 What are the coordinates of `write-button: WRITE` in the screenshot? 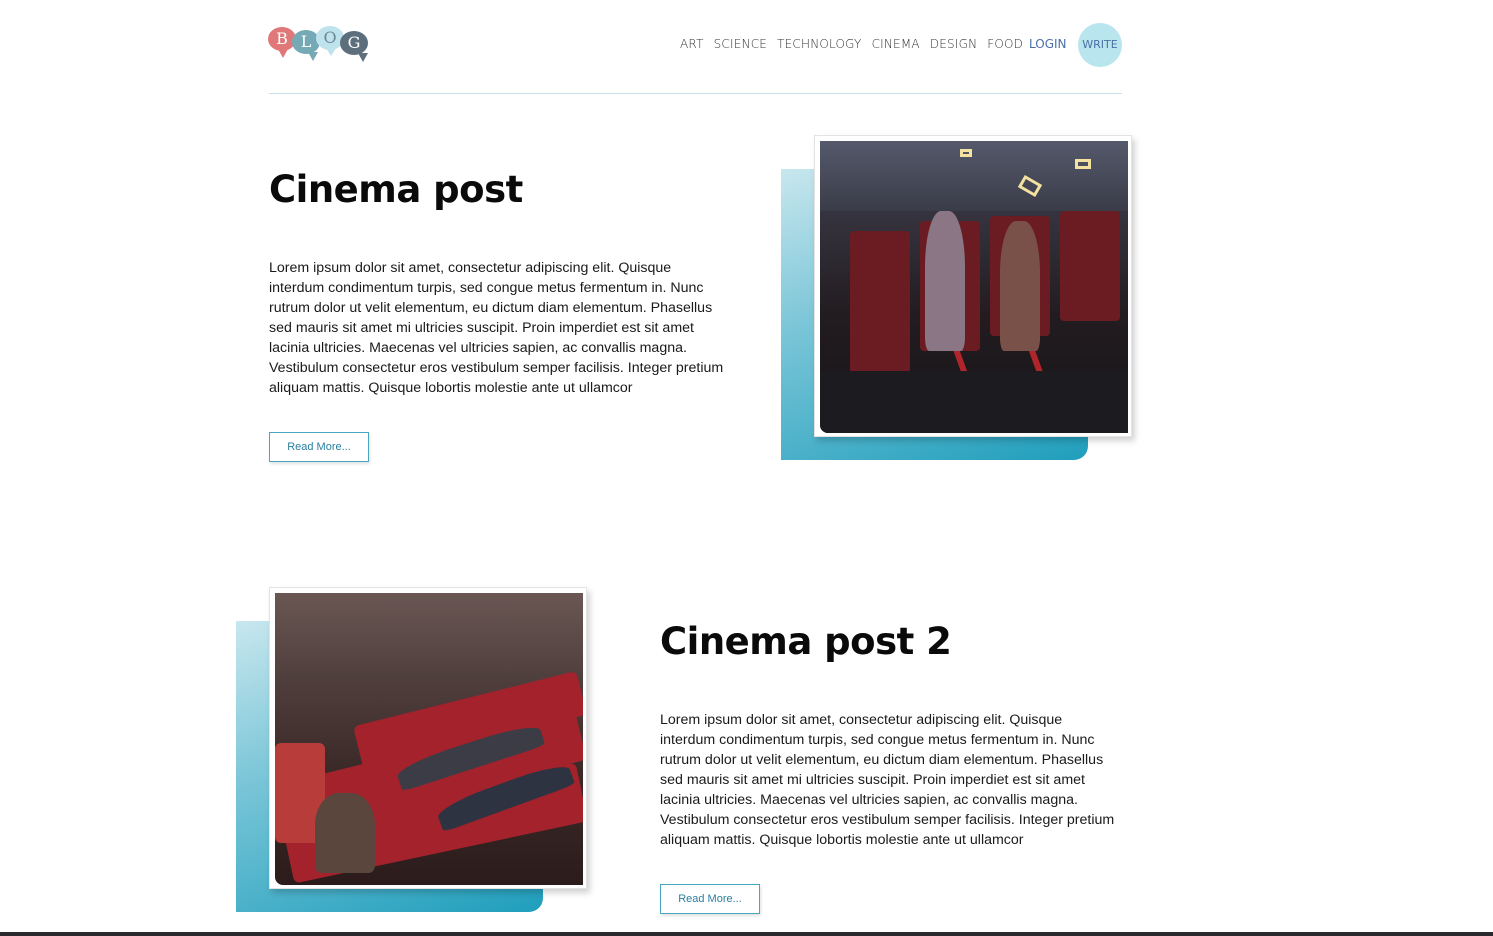 It's located at (1100, 45).